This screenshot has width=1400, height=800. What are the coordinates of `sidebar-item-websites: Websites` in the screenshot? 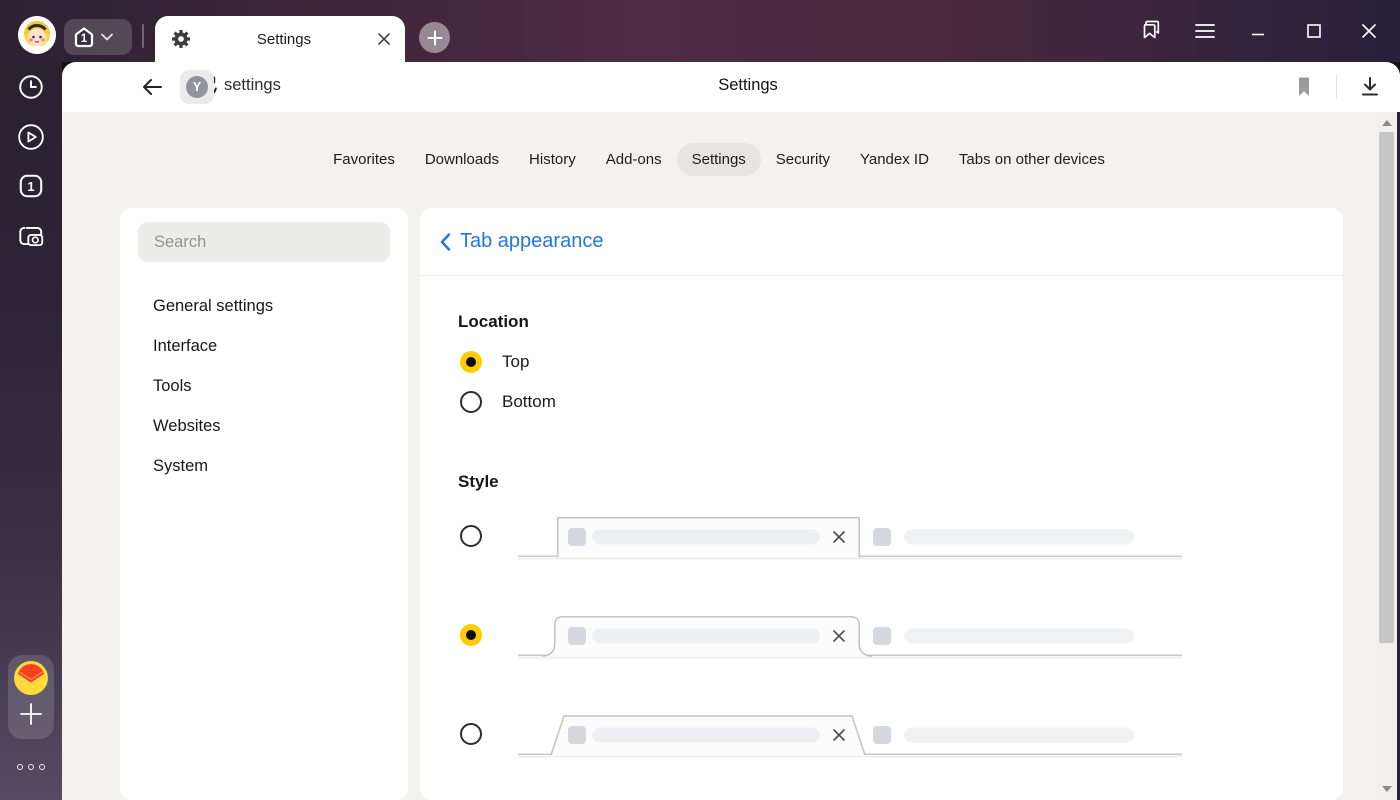 It's located at (264, 426).